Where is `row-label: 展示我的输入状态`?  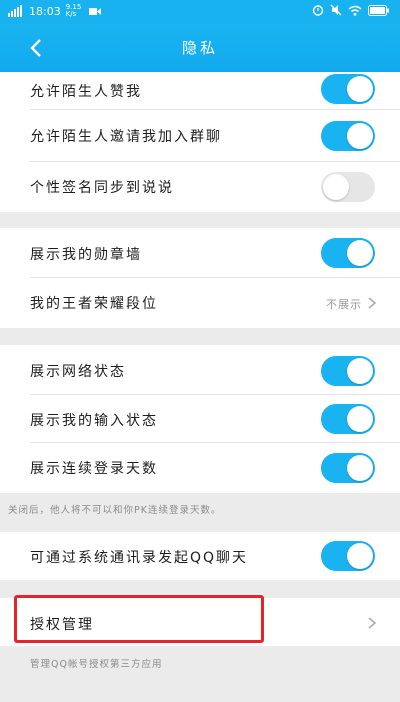
row-label: 展示我的输入状态 is located at coordinates (94, 421).